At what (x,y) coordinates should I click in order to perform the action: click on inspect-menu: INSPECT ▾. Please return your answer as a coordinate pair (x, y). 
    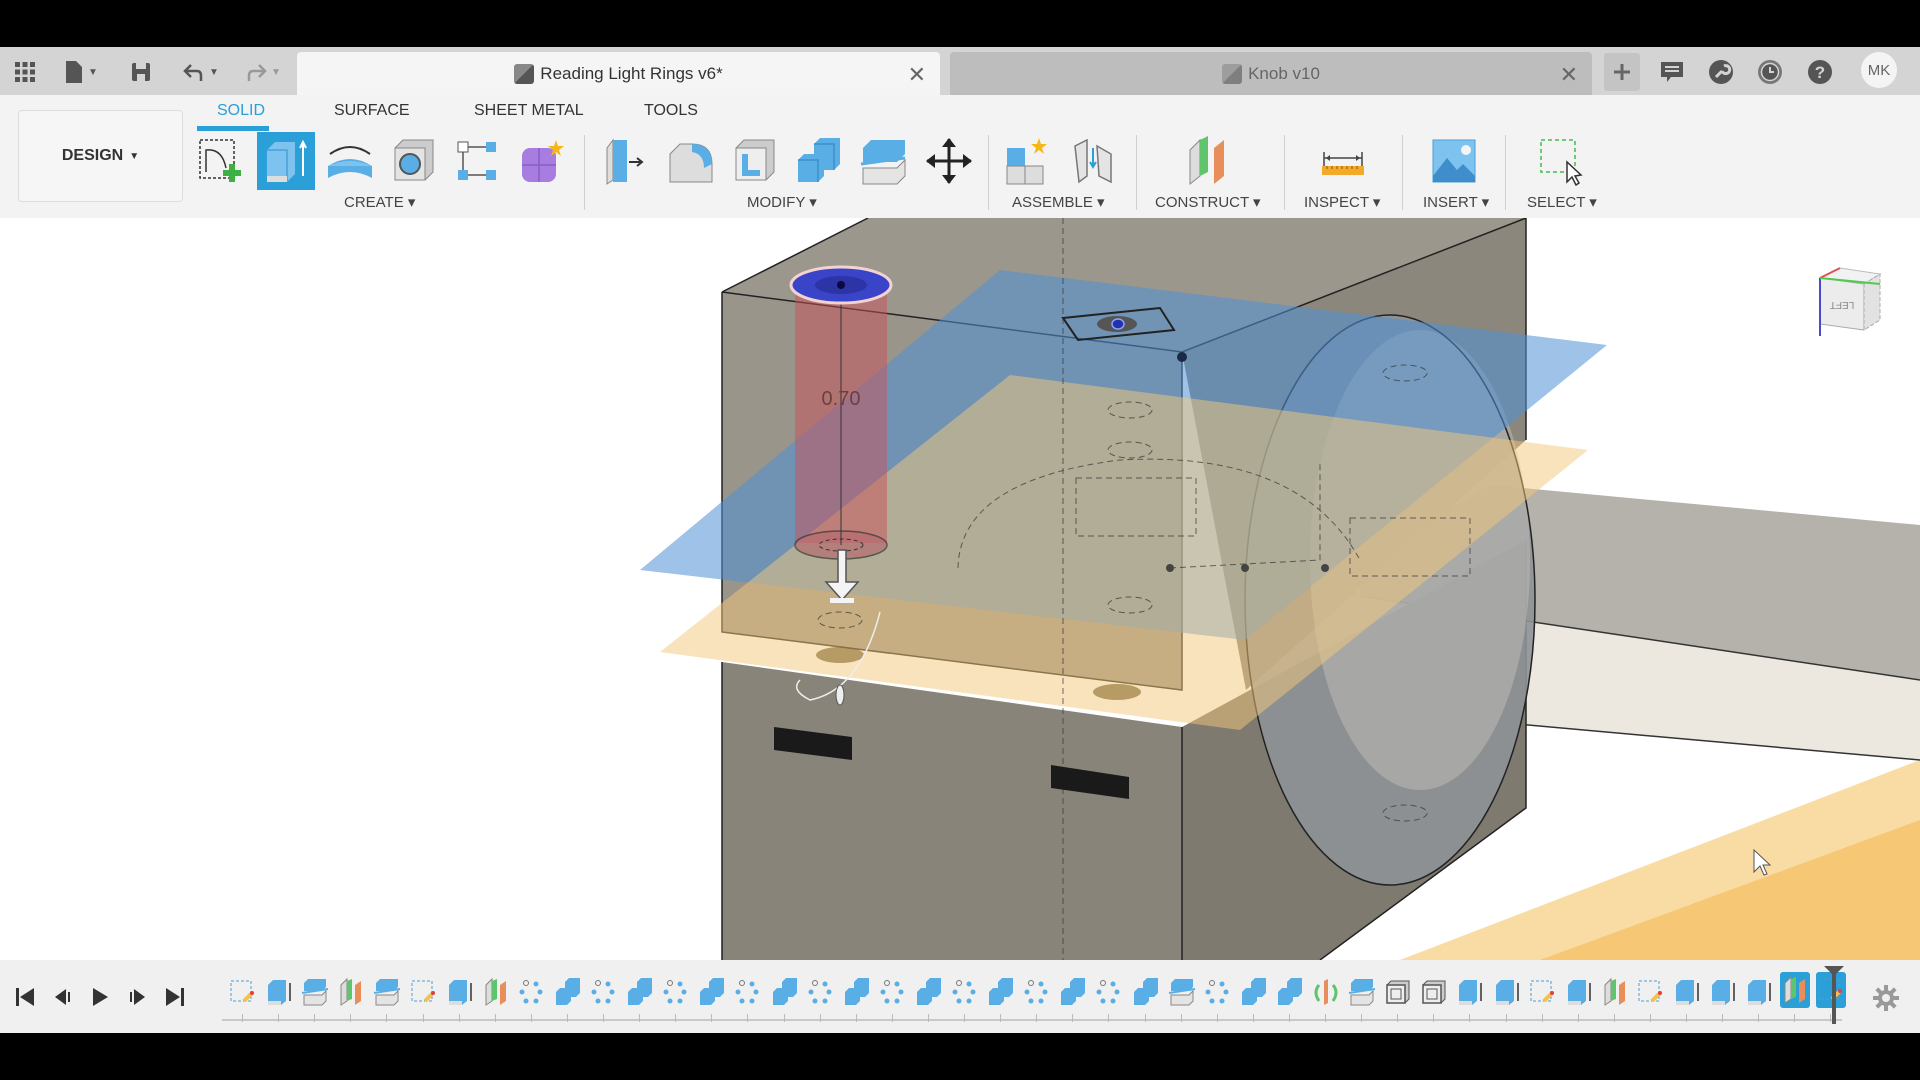
    Looking at the image, I should click on (1342, 202).